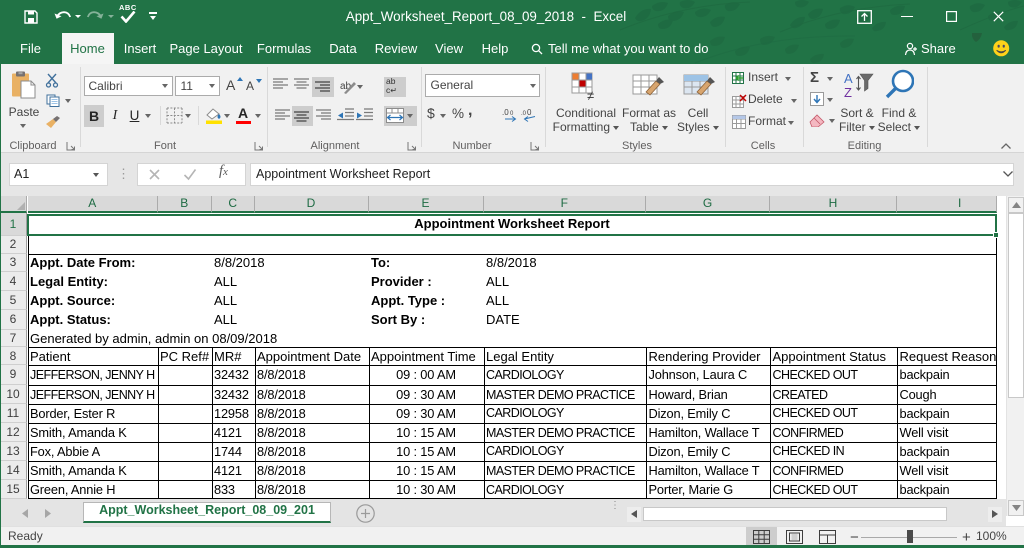 The height and width of the screenshot is (548, 1024). What do you see at coordinates (848, 78) in the screenshot?
I see `svg-text: A` at bounding box center [848, 78].